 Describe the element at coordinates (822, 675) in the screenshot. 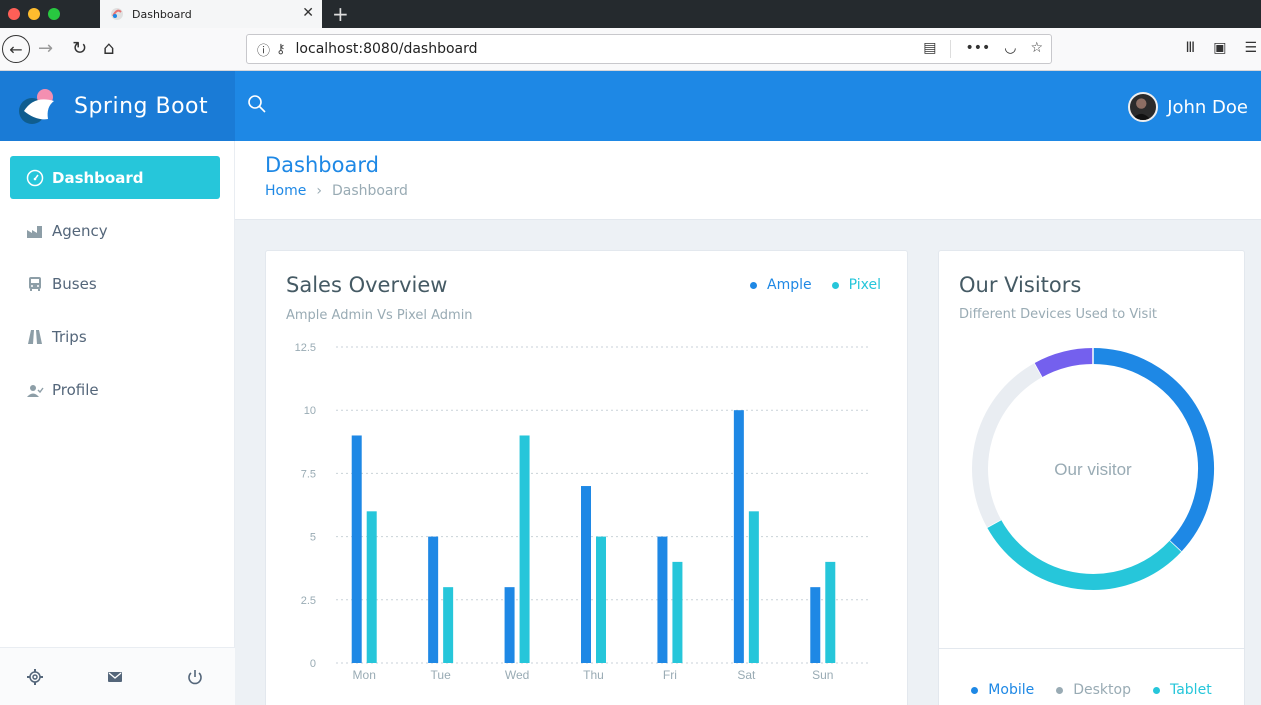

I see `x-tick-label: Sun` at that location.